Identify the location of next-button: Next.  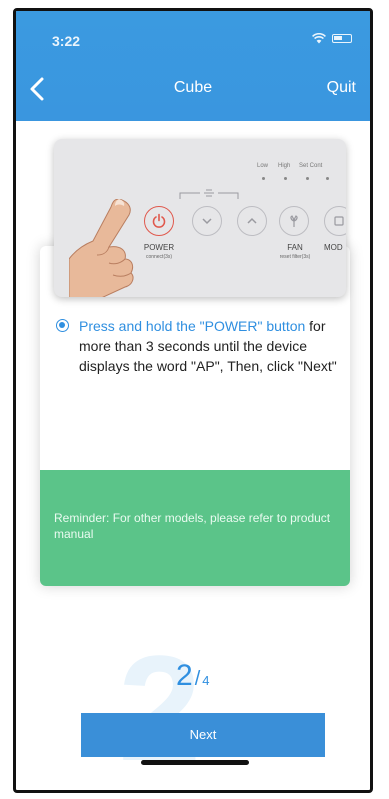
(203, 735).